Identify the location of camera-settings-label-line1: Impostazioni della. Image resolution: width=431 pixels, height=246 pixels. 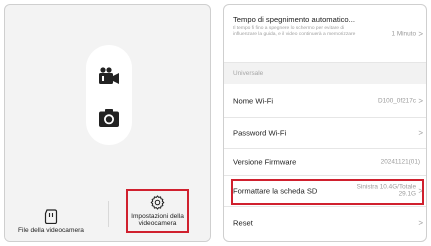
(157, 216).